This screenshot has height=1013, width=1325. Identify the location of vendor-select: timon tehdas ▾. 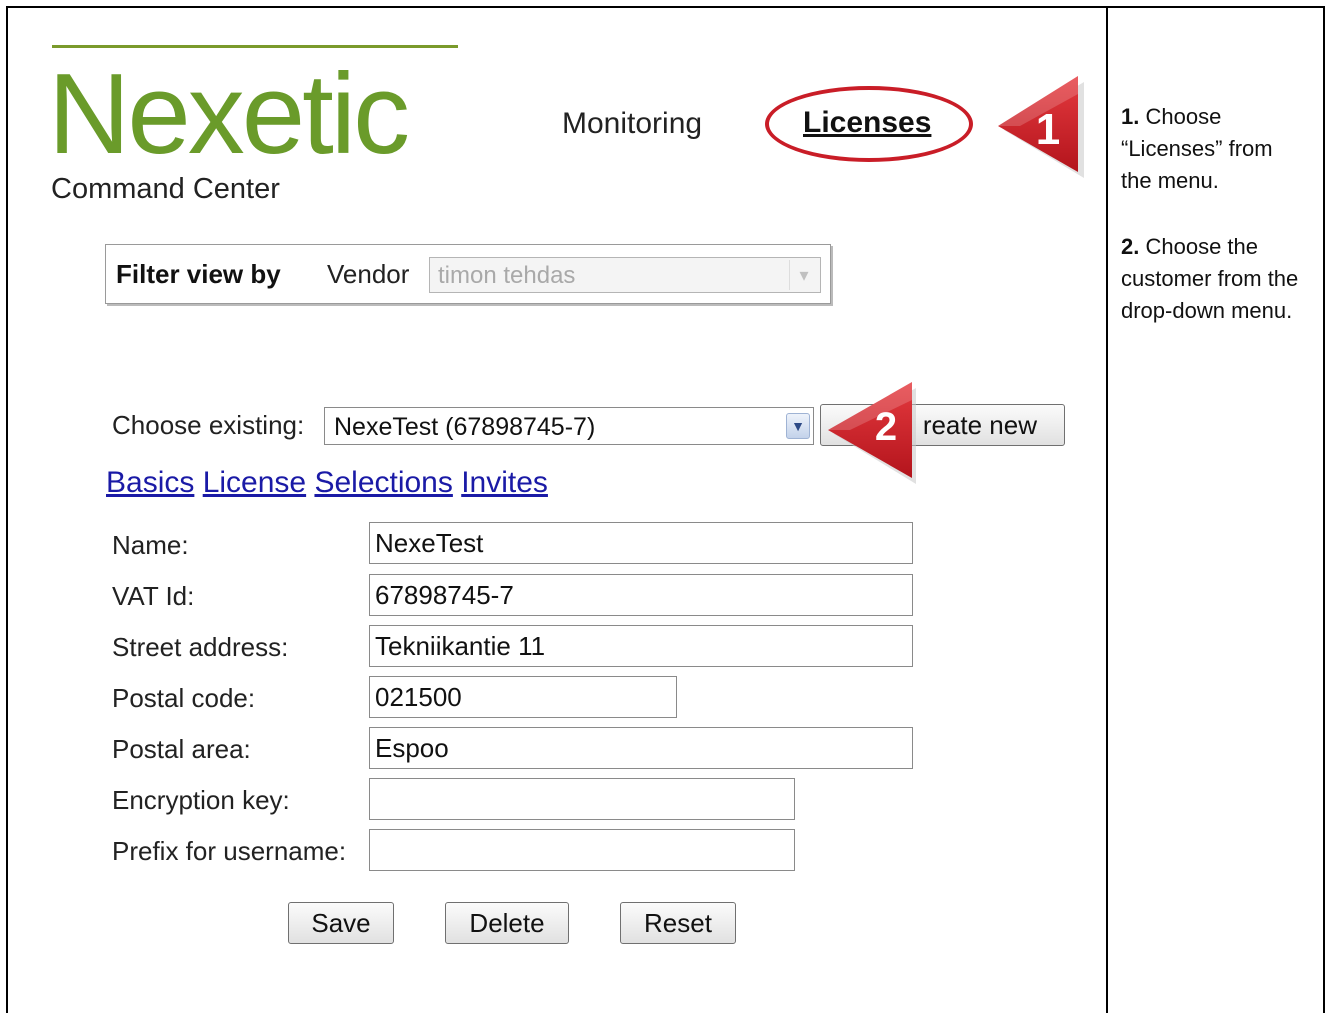
(625, 275).